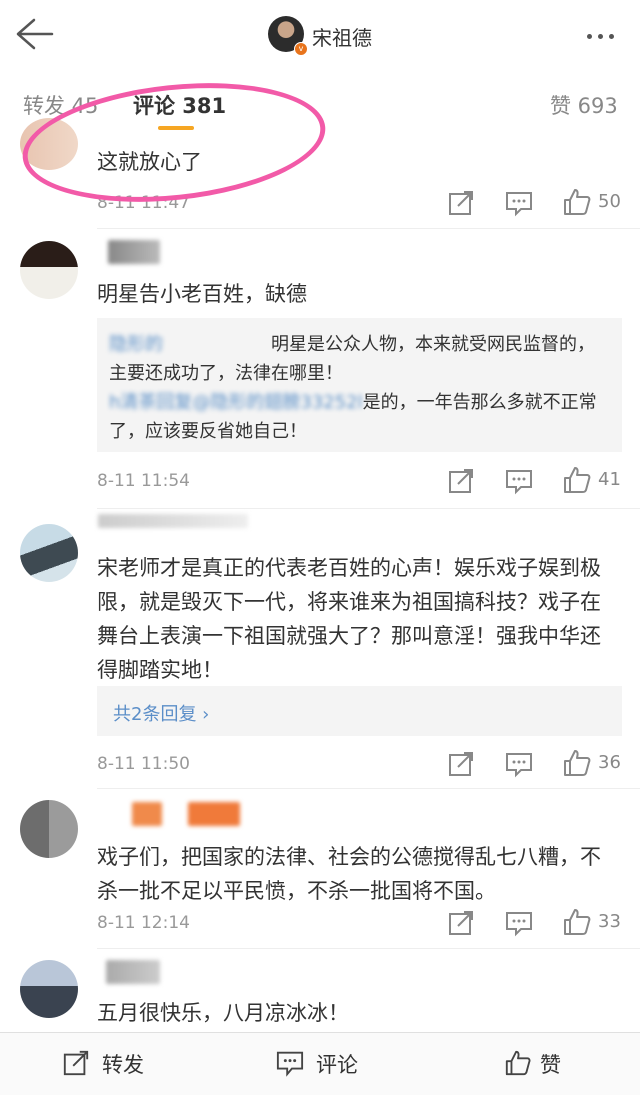 The image size is (640, 1095). I want to click on verified-badge-icon: v, so click(301, 49).